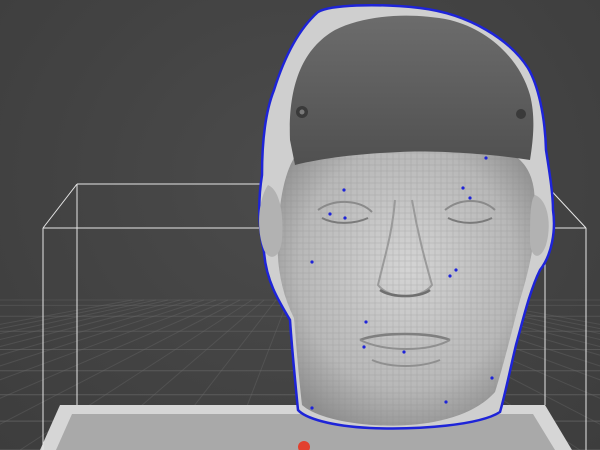 This screenshot has height=450, width=600. What do you see at coordinates (521, 114) in the screenshot?
I see `cap-screw-right` at bounding box center [521, 114].